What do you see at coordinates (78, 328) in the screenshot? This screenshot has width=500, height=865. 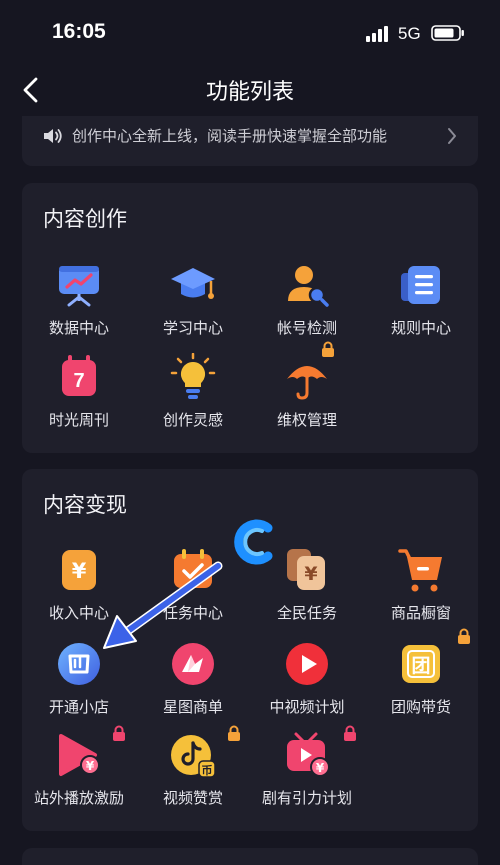 I see `item-label: 数据中心` at bounding box center [78, 328].